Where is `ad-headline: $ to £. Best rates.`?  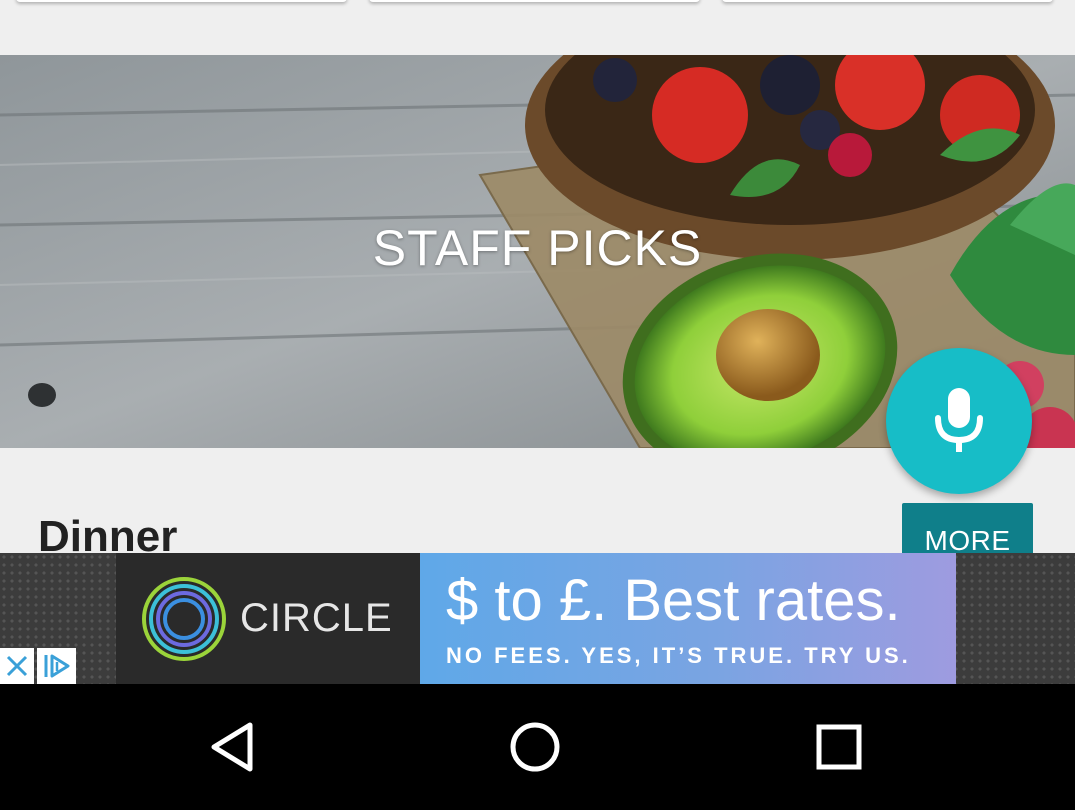
ad-headline: $ to £. Best rates. is located at coordinates (673, 600).